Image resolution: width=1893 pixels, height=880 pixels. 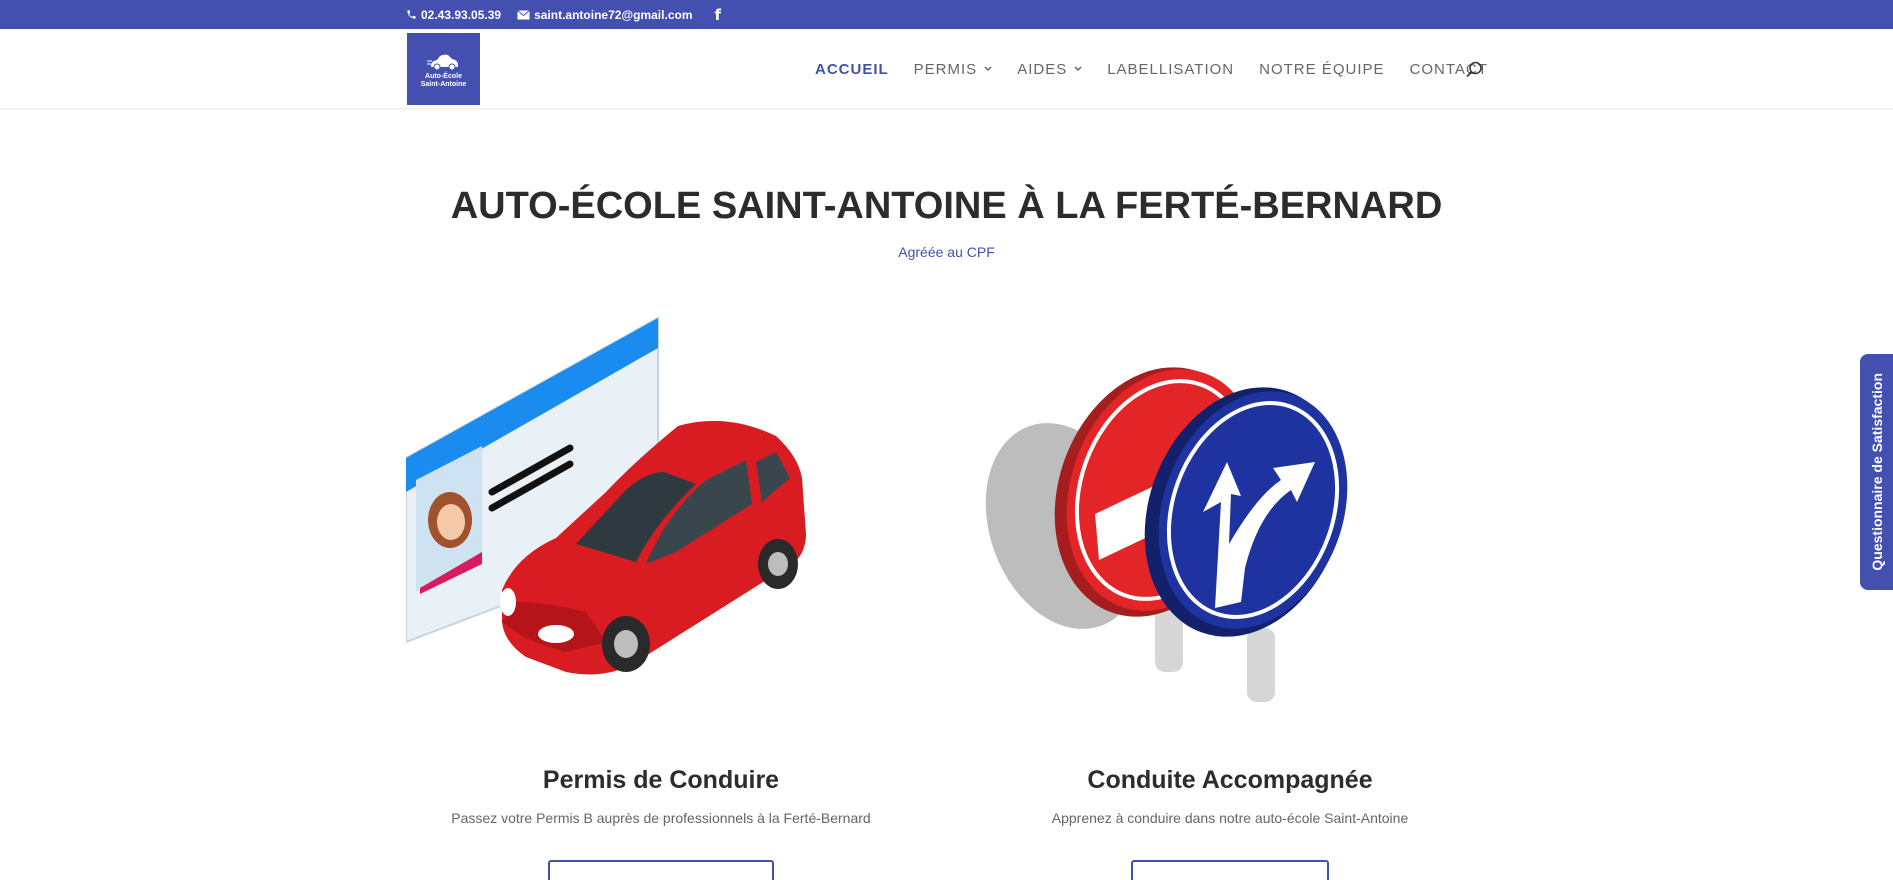 I want to click on nav-label: ACCUEIL, so click(x=852, y=69).